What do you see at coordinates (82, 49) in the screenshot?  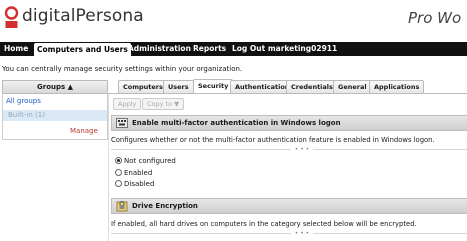 I see `nav-computers-and-users: Computers and Users` at bounding box center [82, 49].